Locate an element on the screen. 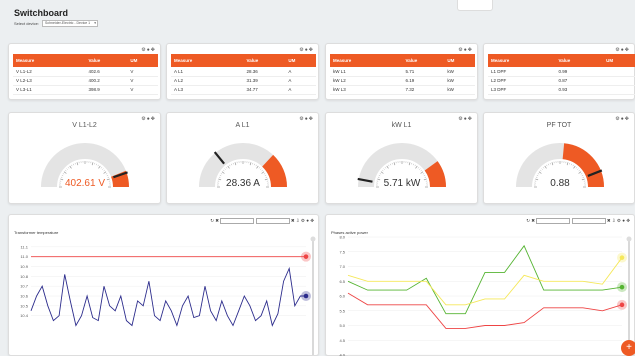 The image size is (635, 356). device-select-value: Schneider-Electric - Device 1 is located at coordinates (68, 23).